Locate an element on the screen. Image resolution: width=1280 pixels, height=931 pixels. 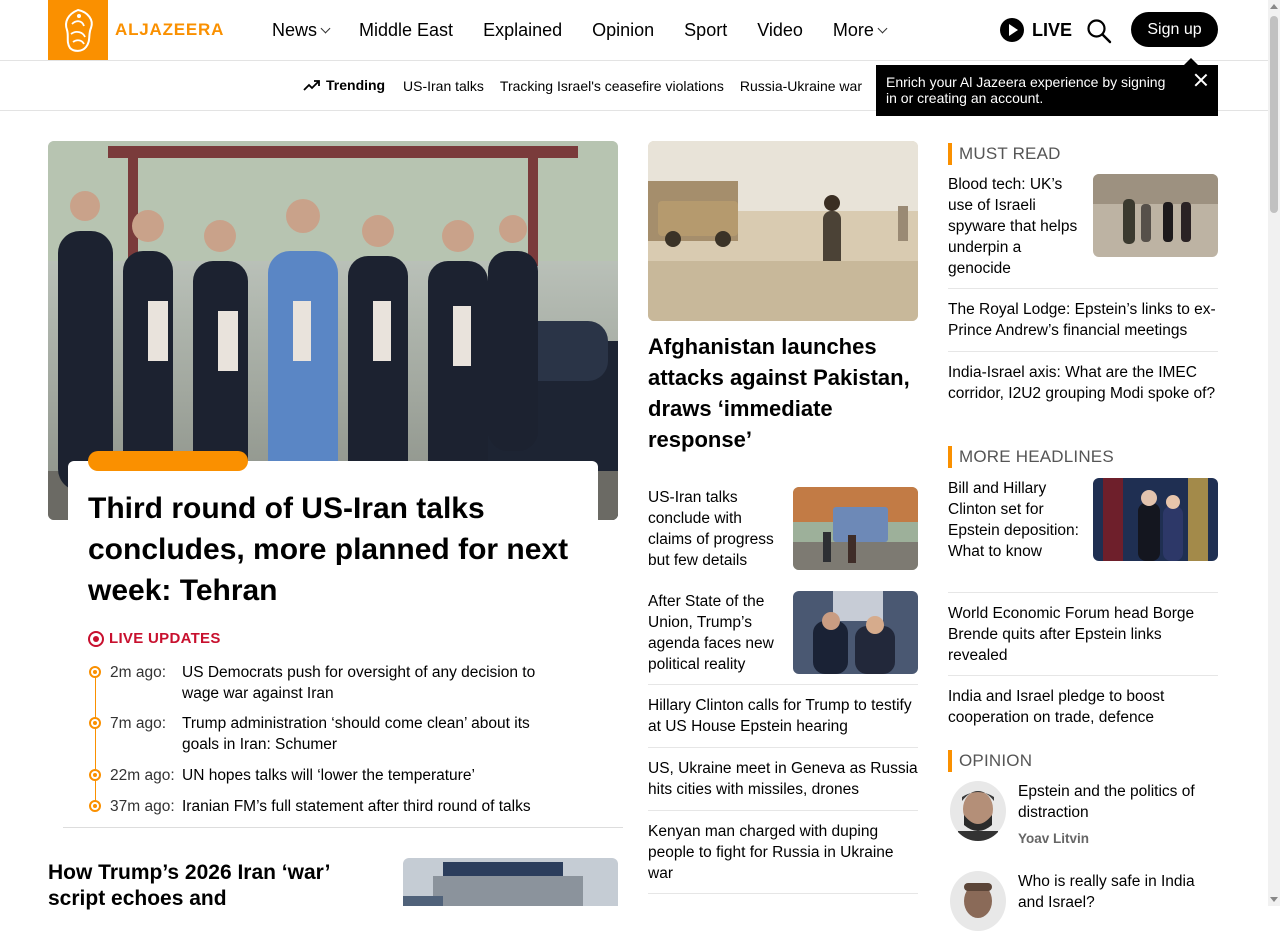
nav-item-news: News is located at coordinates (301, 30).